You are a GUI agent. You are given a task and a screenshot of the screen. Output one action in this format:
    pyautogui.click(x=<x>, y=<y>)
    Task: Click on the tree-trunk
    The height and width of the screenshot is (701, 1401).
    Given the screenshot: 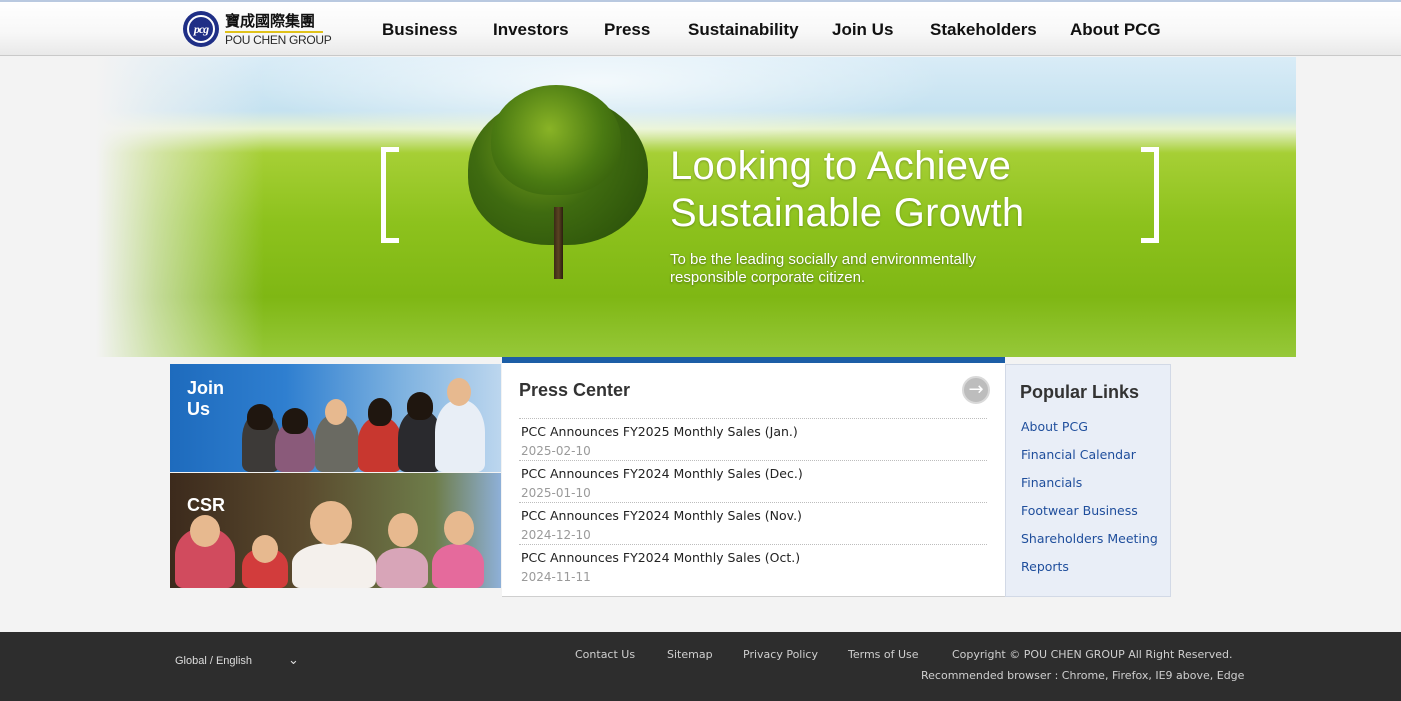 What is the action you would take?
    pyautogui.click(x=558, y=243)
    